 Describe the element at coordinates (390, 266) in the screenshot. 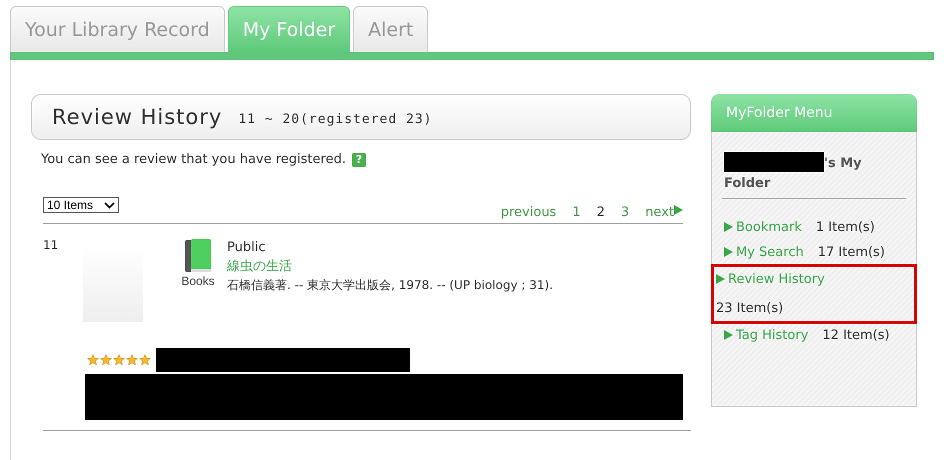

I see `book-title-link: 線虫の生活` at that location.